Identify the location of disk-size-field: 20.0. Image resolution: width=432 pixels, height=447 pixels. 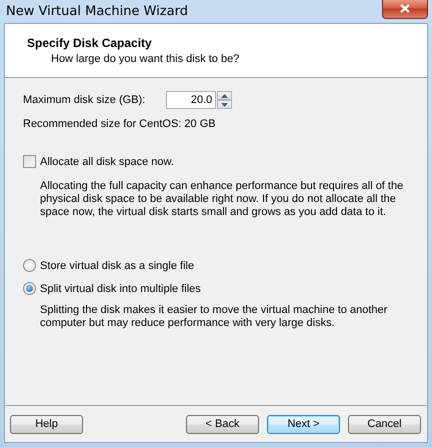
(191, 100).